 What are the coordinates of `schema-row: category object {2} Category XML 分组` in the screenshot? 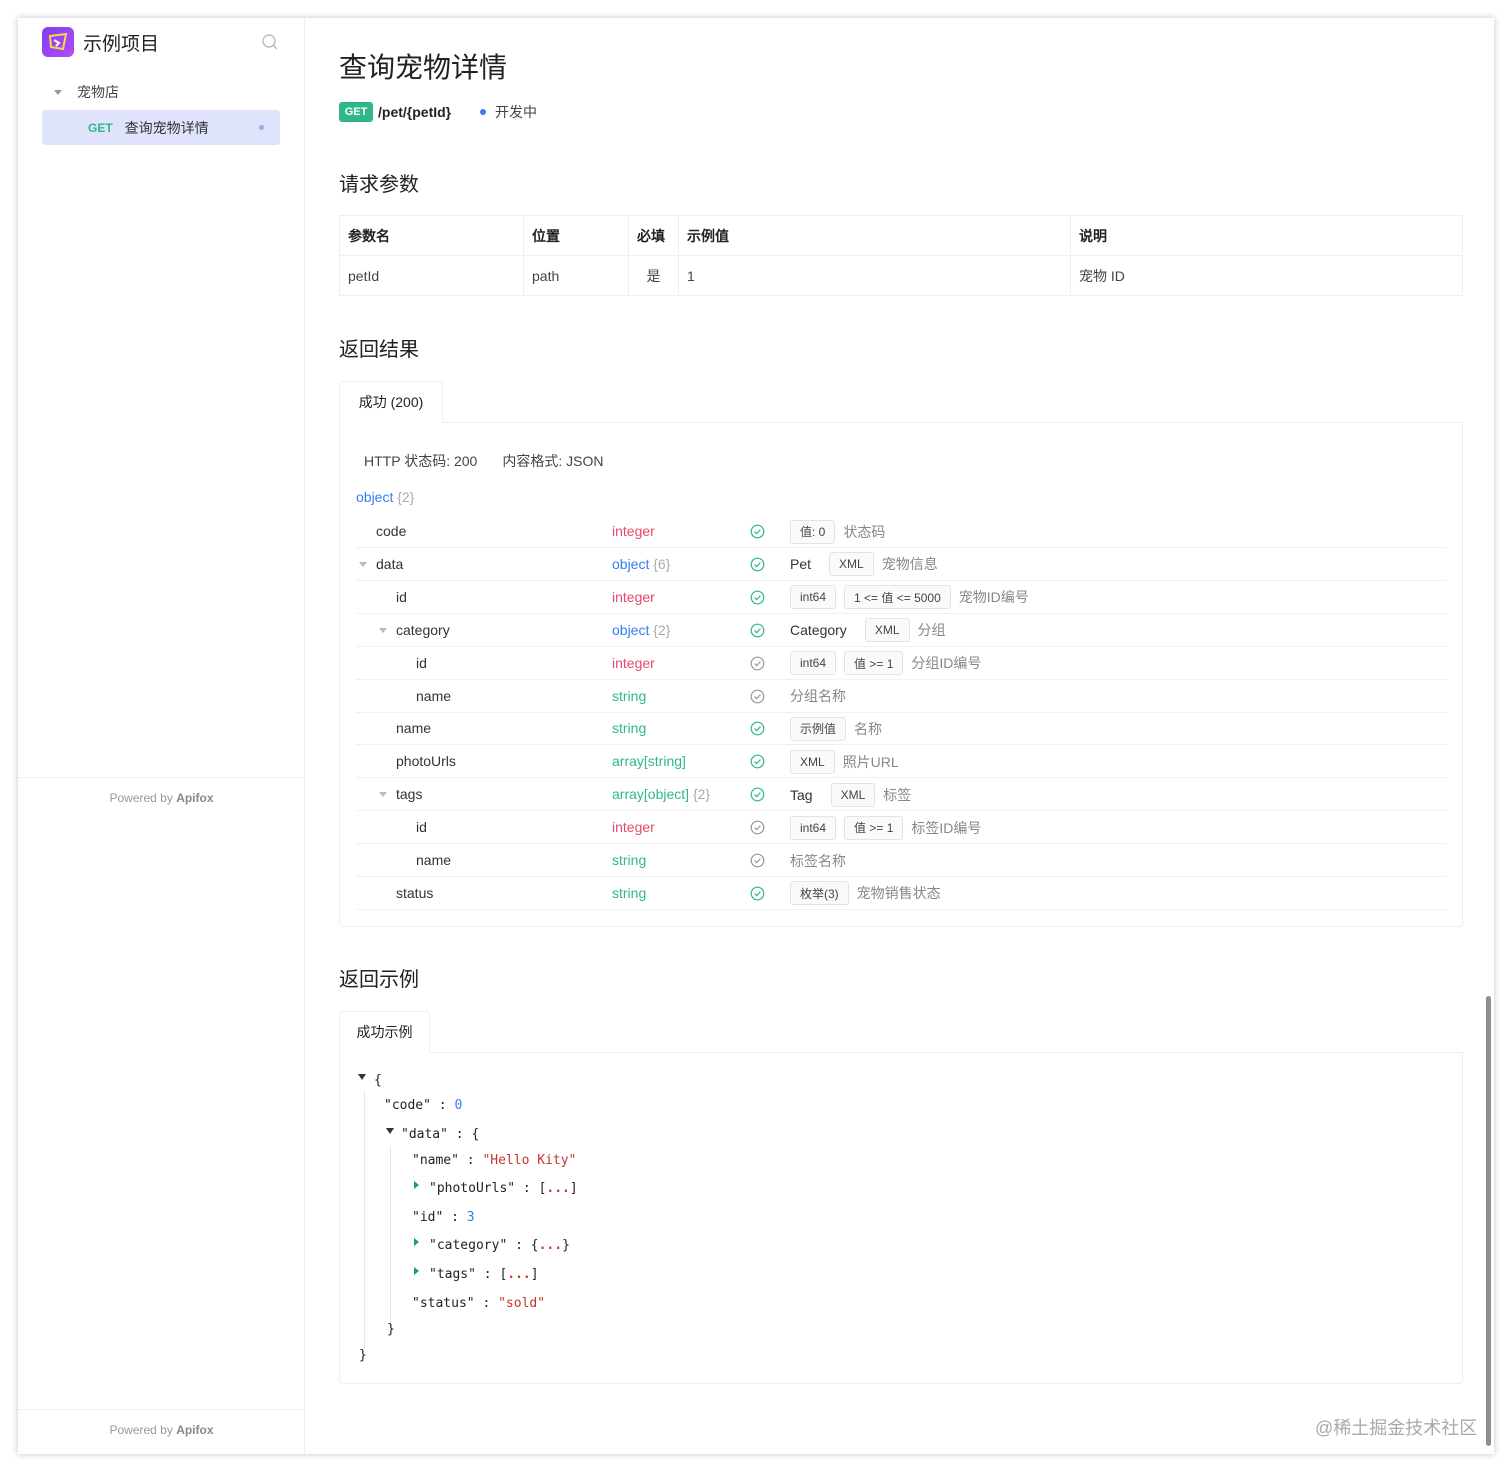 It's located at (901, 630).